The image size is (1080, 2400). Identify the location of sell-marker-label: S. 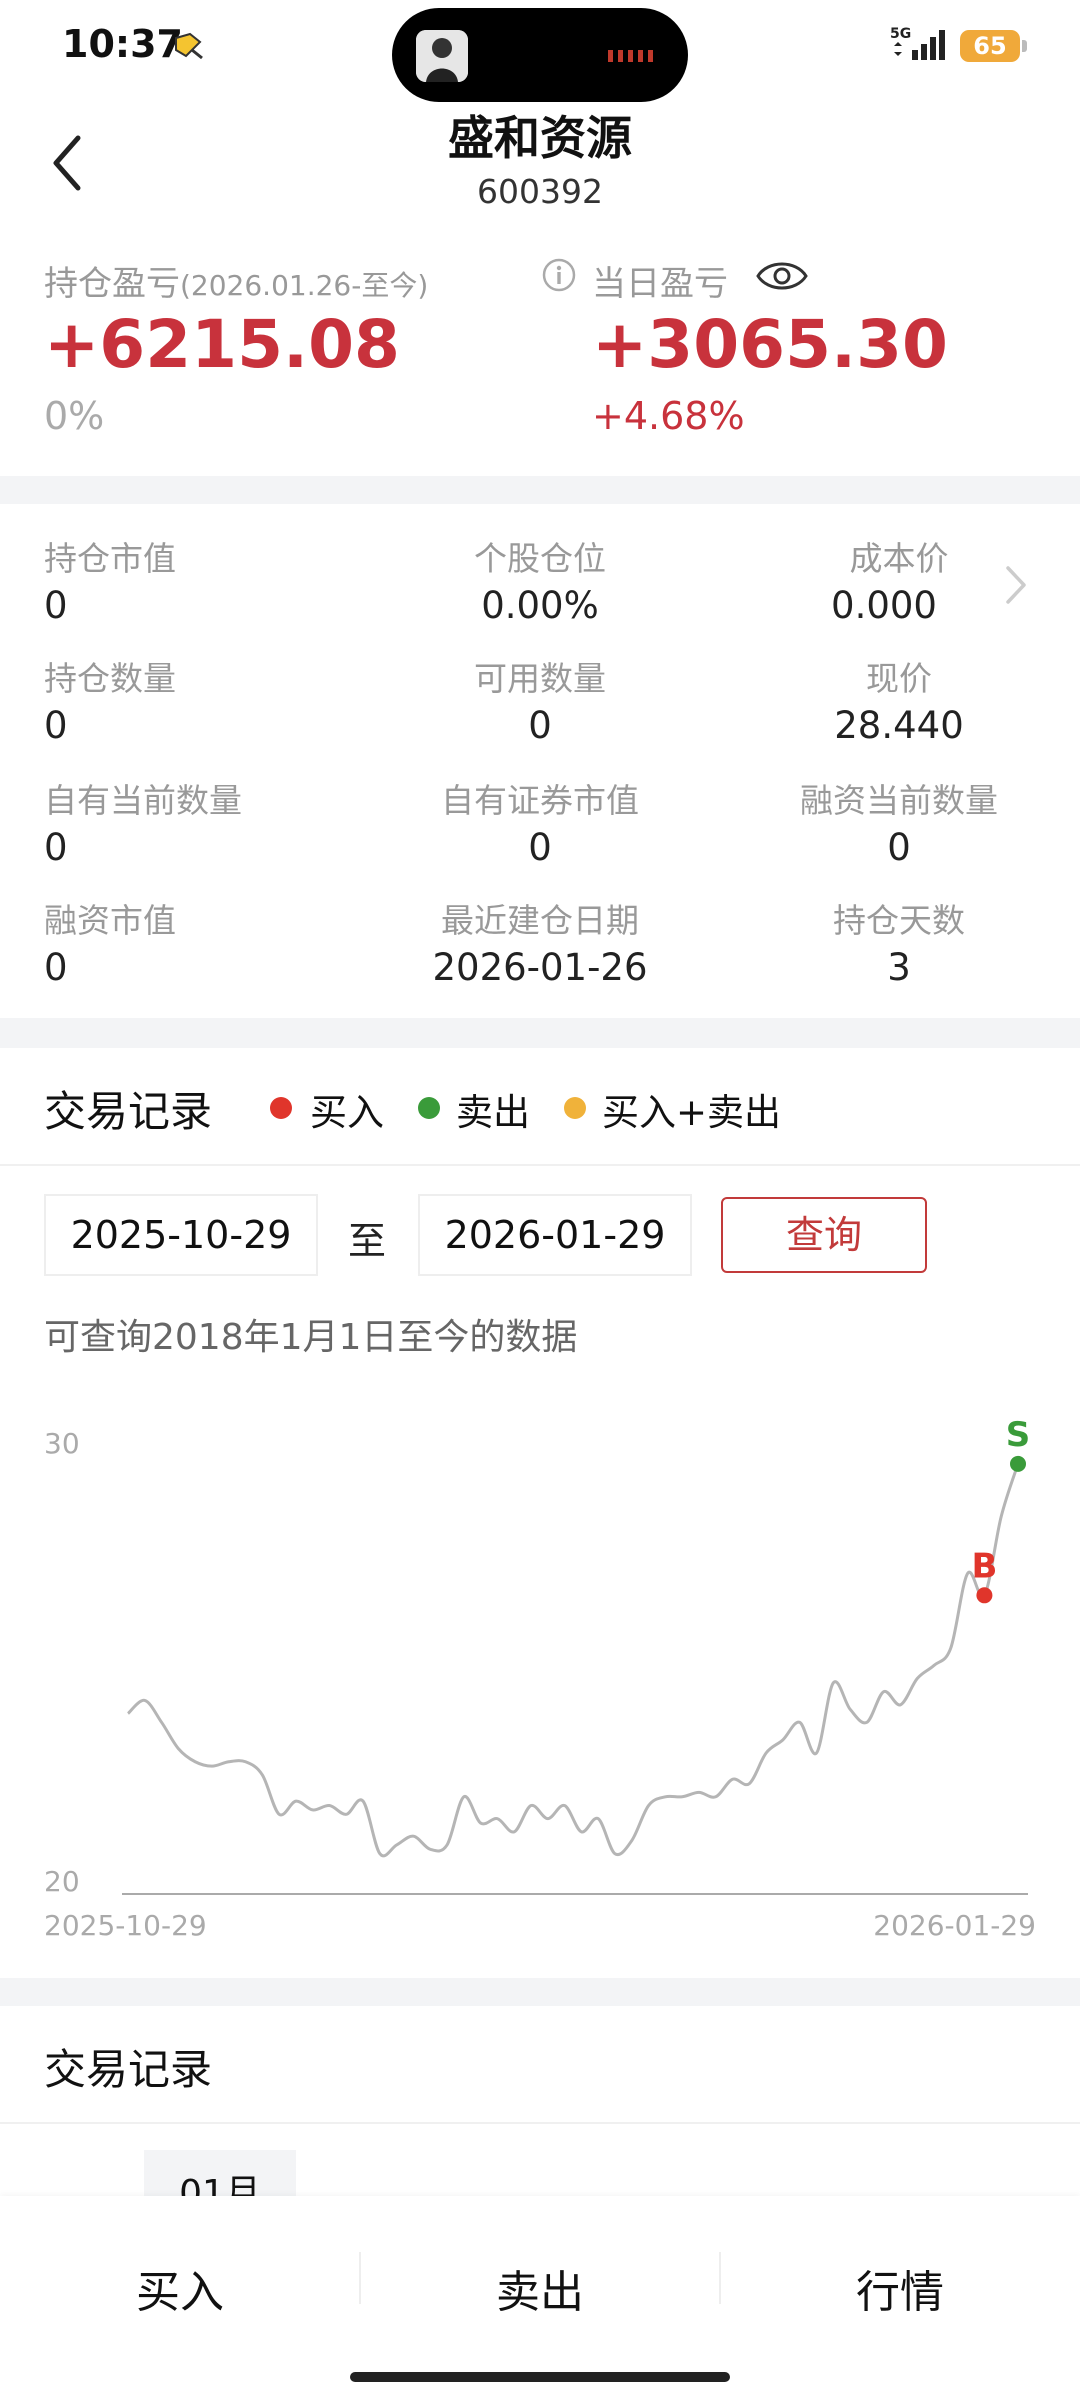
(1018, 1435).